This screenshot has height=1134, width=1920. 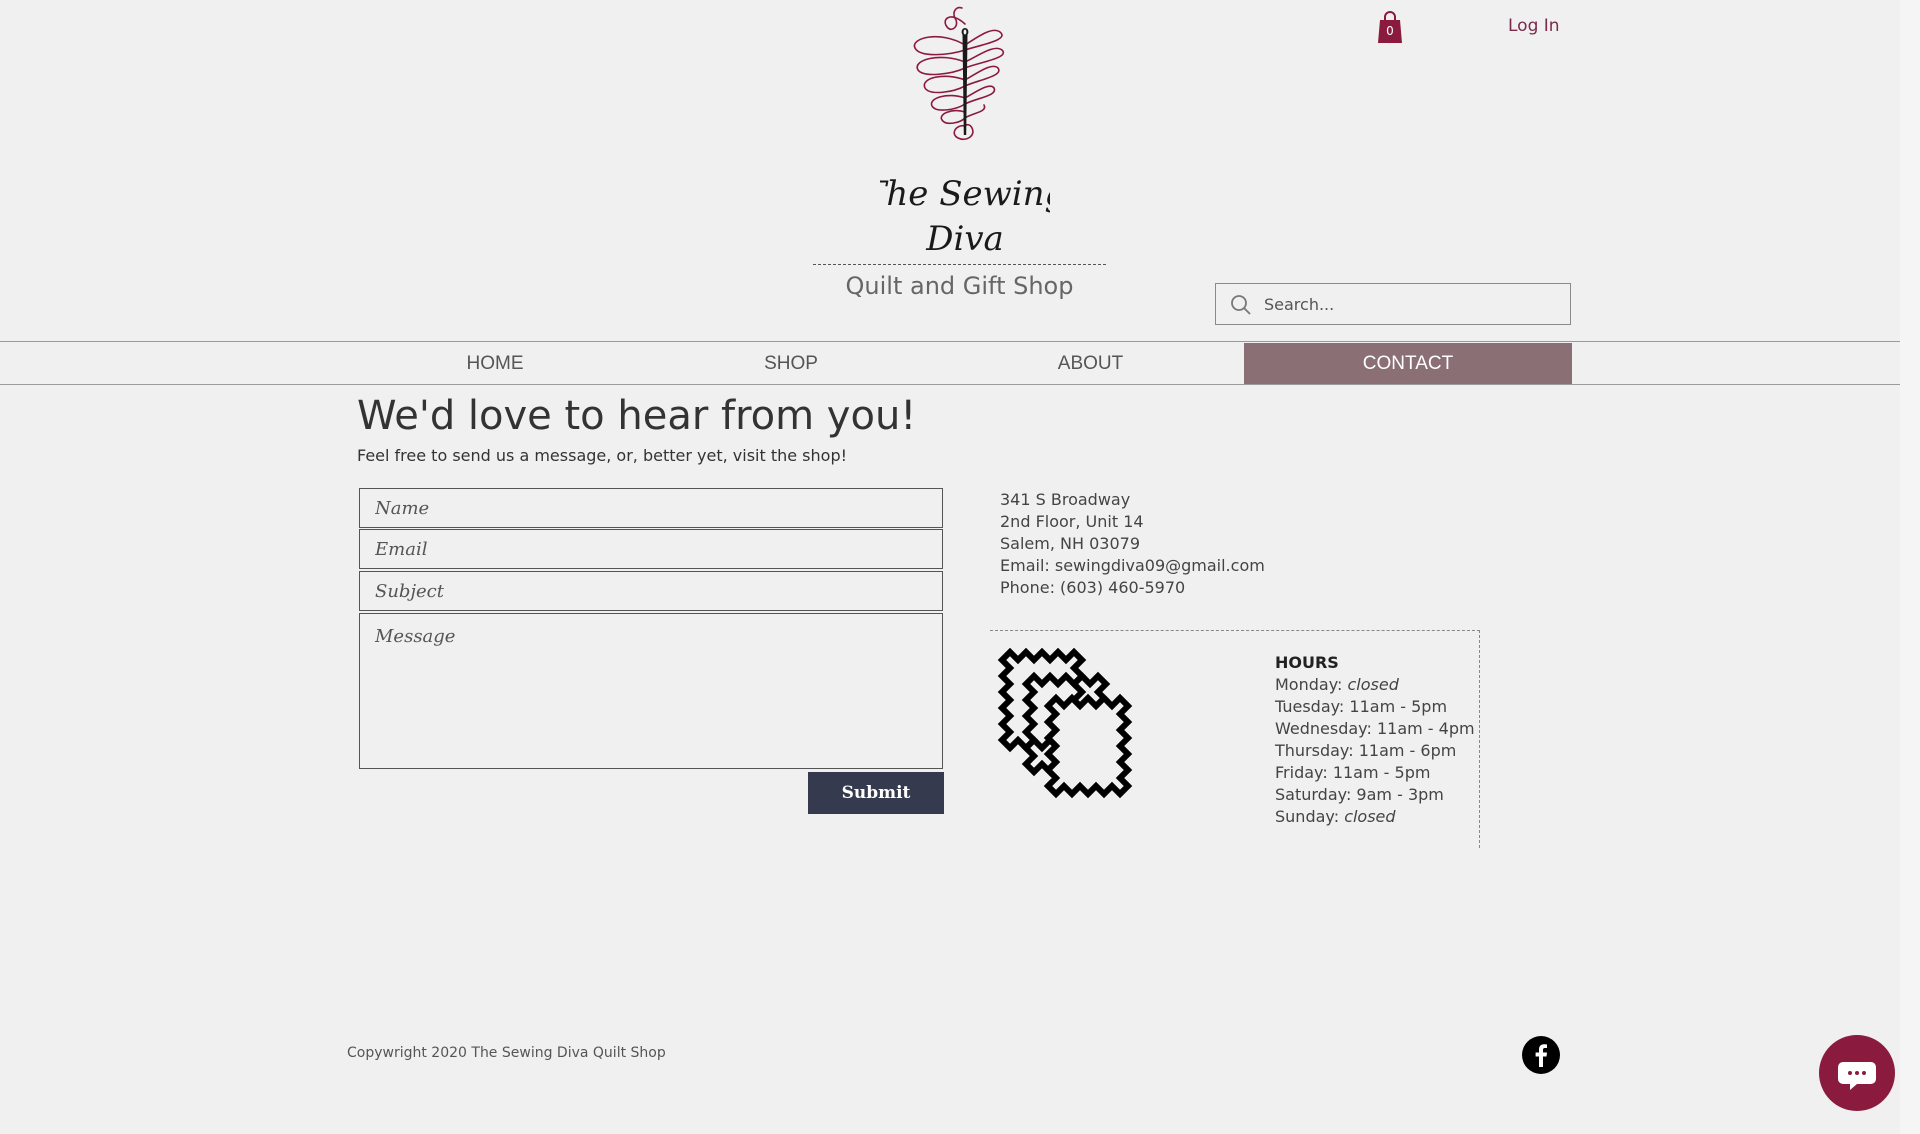 I want to click on email-line: Email: sewingdiva09@gmail.com, so click(x=1132, y=566).